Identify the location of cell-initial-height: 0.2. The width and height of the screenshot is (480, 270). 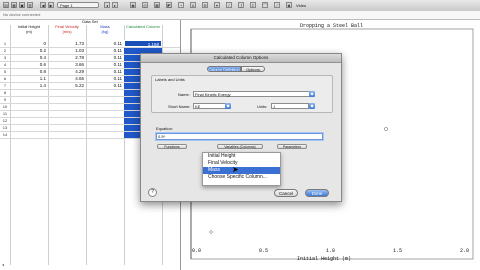
(29, 50).